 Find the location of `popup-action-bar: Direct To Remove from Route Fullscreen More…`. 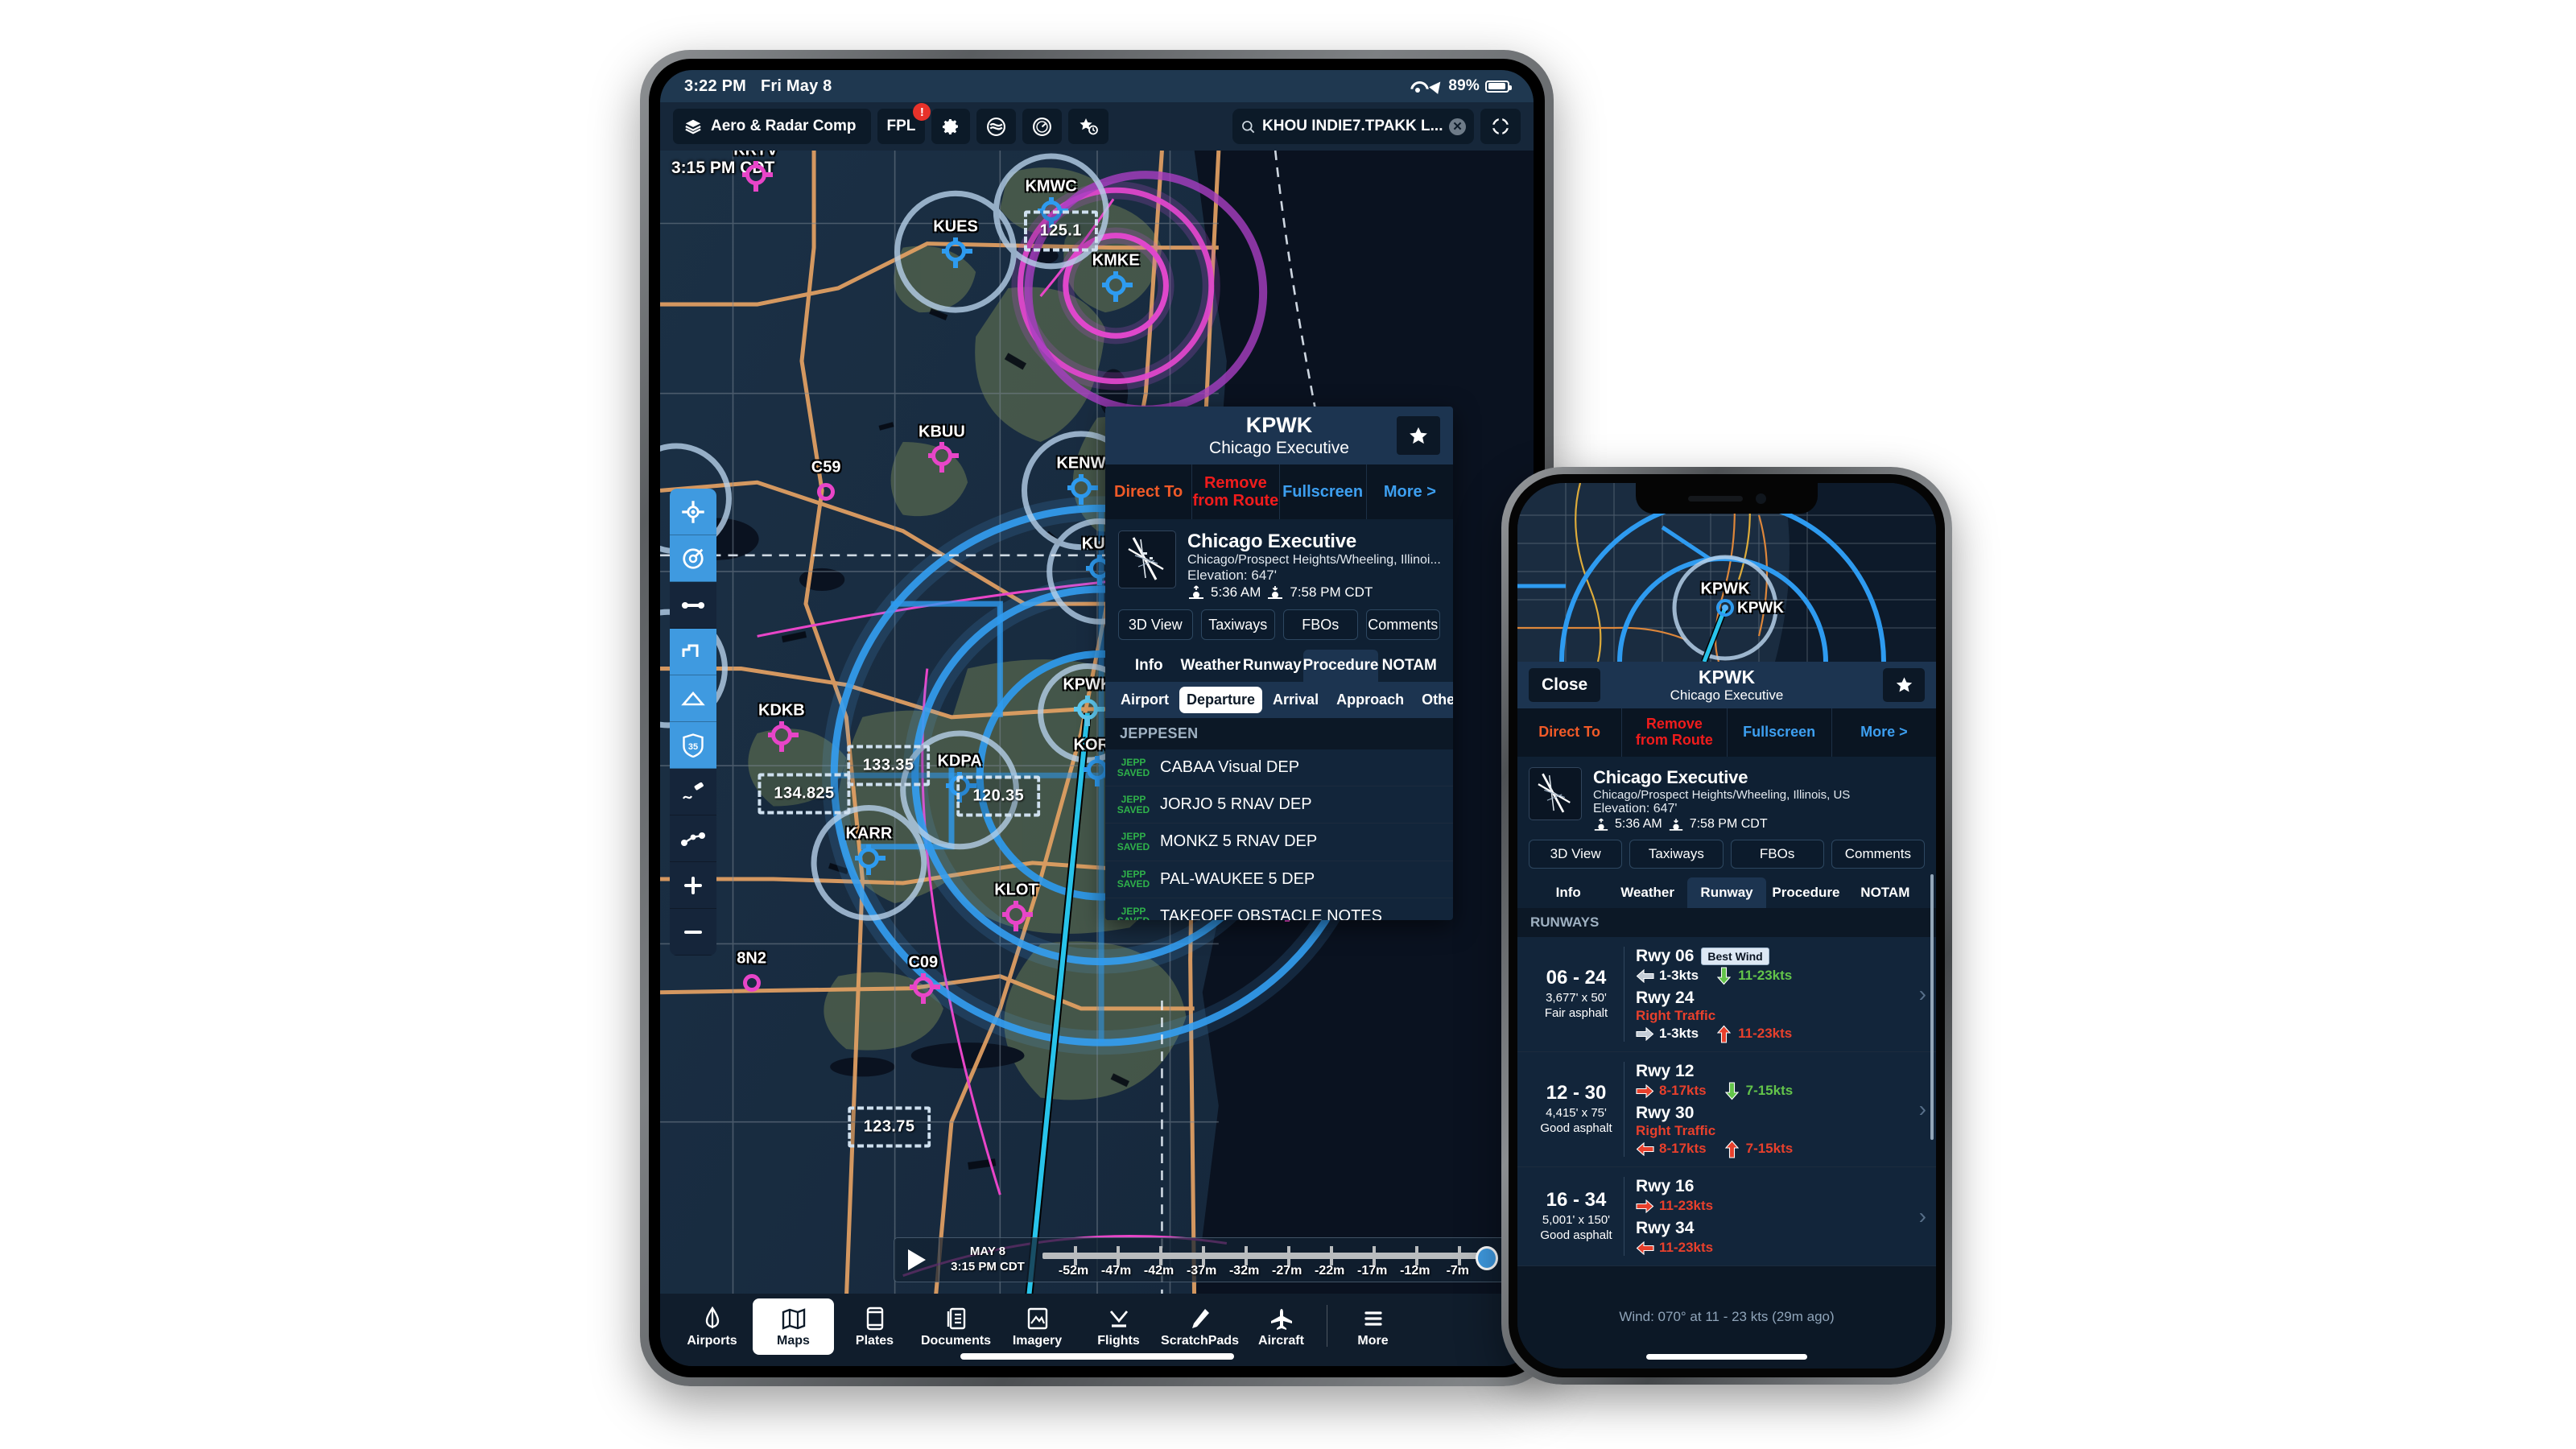

popup-action-bar: Direct To Remove from Route Fullscreen More… is located at coordinates (1279, 491).